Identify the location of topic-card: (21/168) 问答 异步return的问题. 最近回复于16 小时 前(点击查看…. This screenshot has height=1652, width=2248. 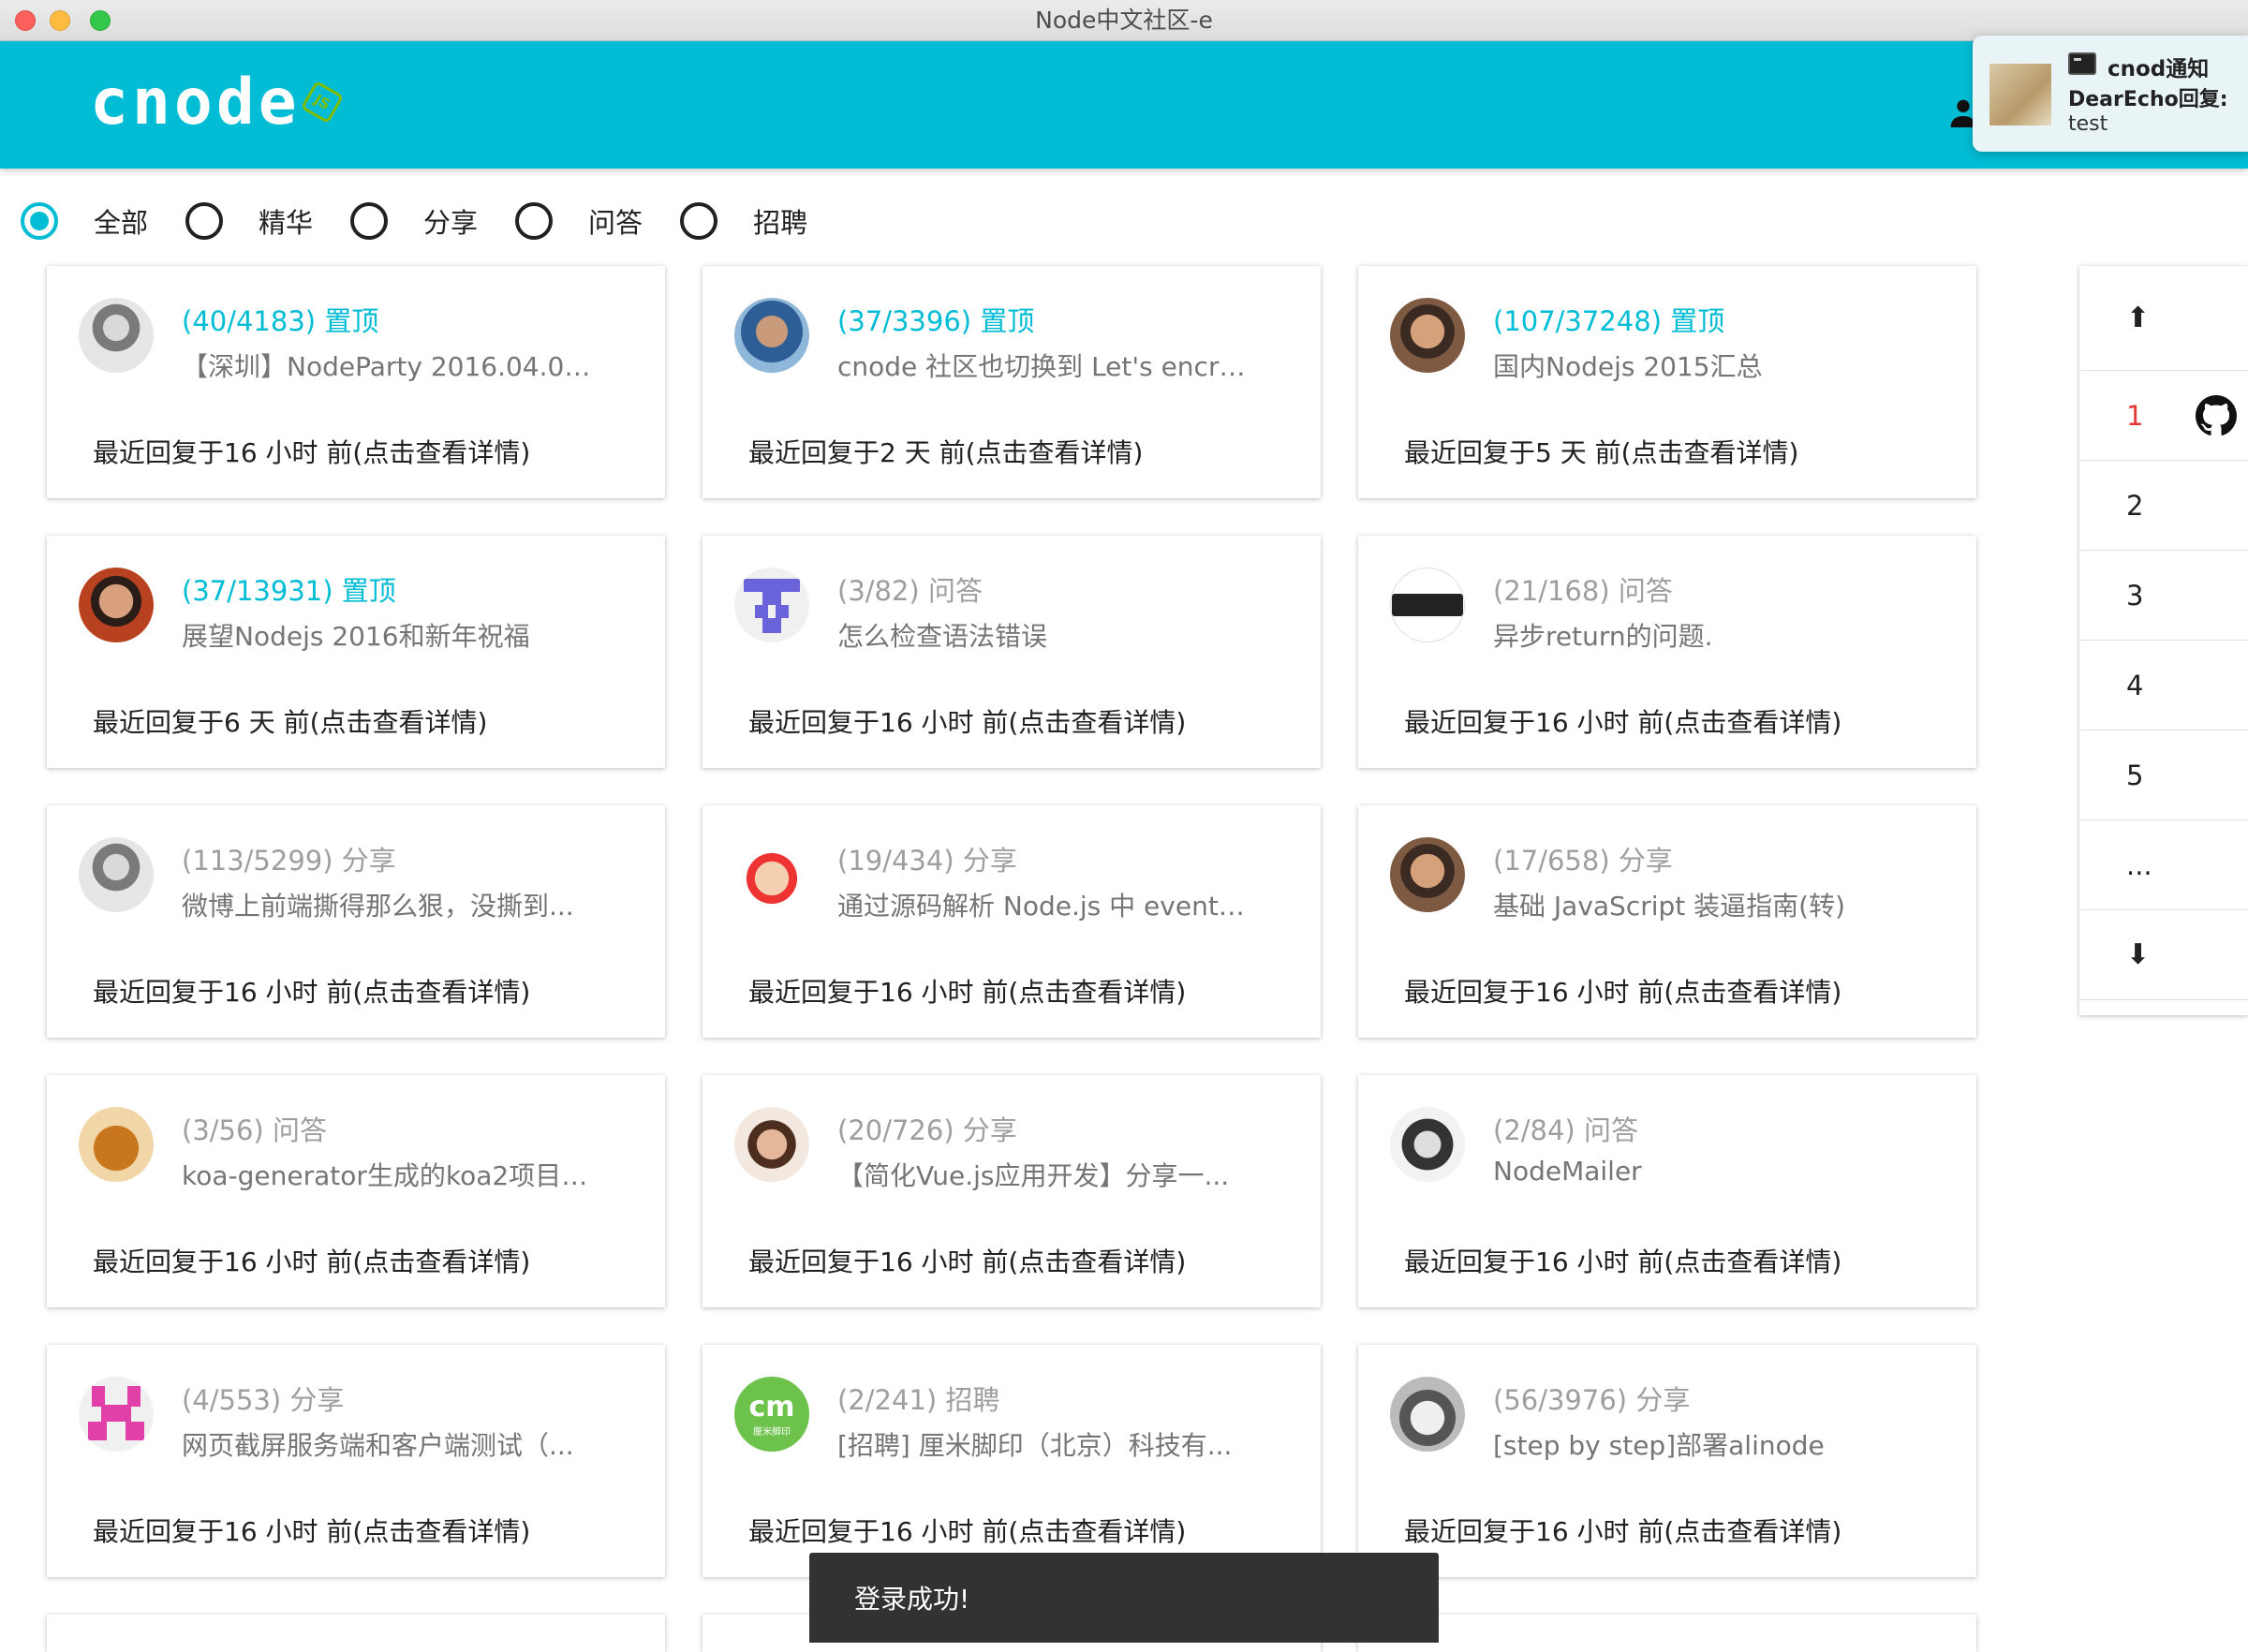
(1667, 652).